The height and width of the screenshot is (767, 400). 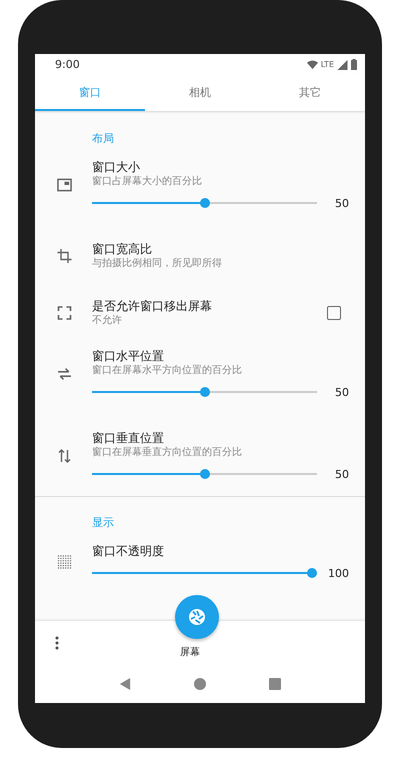 I want to click on checkbox, so click(x=334, y=313).